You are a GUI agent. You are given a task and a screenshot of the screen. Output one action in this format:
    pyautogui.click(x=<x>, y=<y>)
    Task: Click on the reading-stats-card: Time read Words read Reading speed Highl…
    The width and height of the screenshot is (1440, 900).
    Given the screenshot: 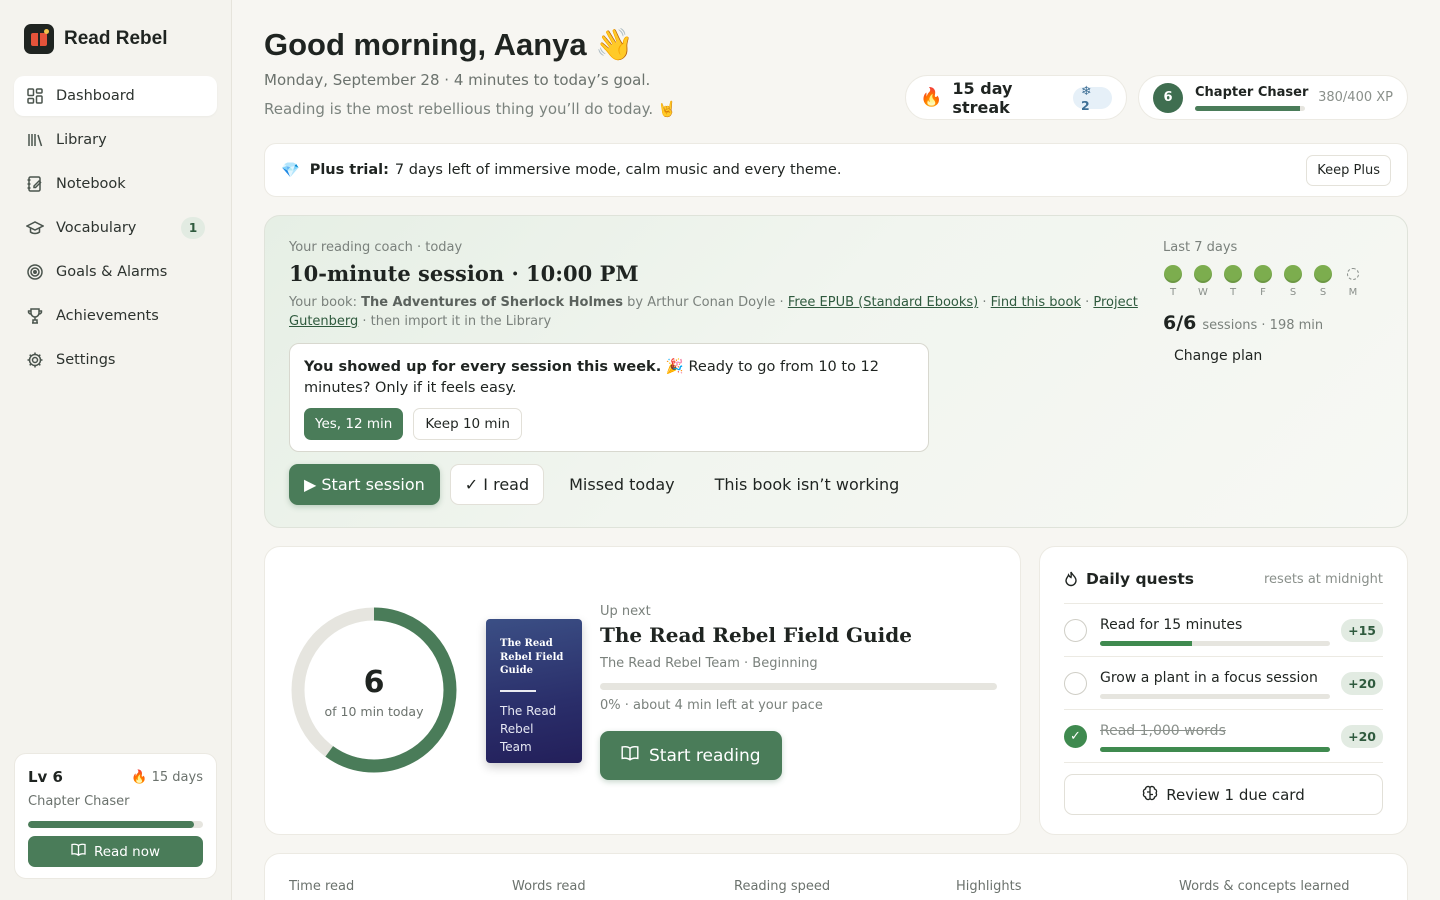 What is the action you would take?
    pyautogui.click(x=836, y=876)
    